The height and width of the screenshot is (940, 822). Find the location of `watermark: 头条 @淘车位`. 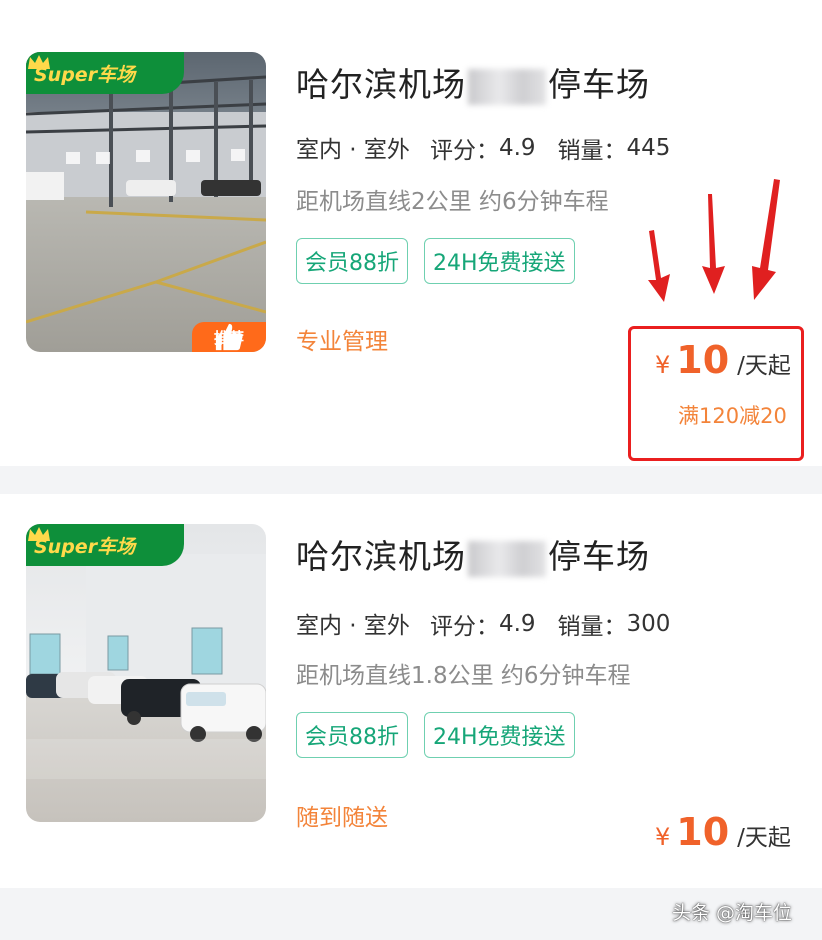

watermark: 头条 @淘车位 is located at coordinates (732, 913).